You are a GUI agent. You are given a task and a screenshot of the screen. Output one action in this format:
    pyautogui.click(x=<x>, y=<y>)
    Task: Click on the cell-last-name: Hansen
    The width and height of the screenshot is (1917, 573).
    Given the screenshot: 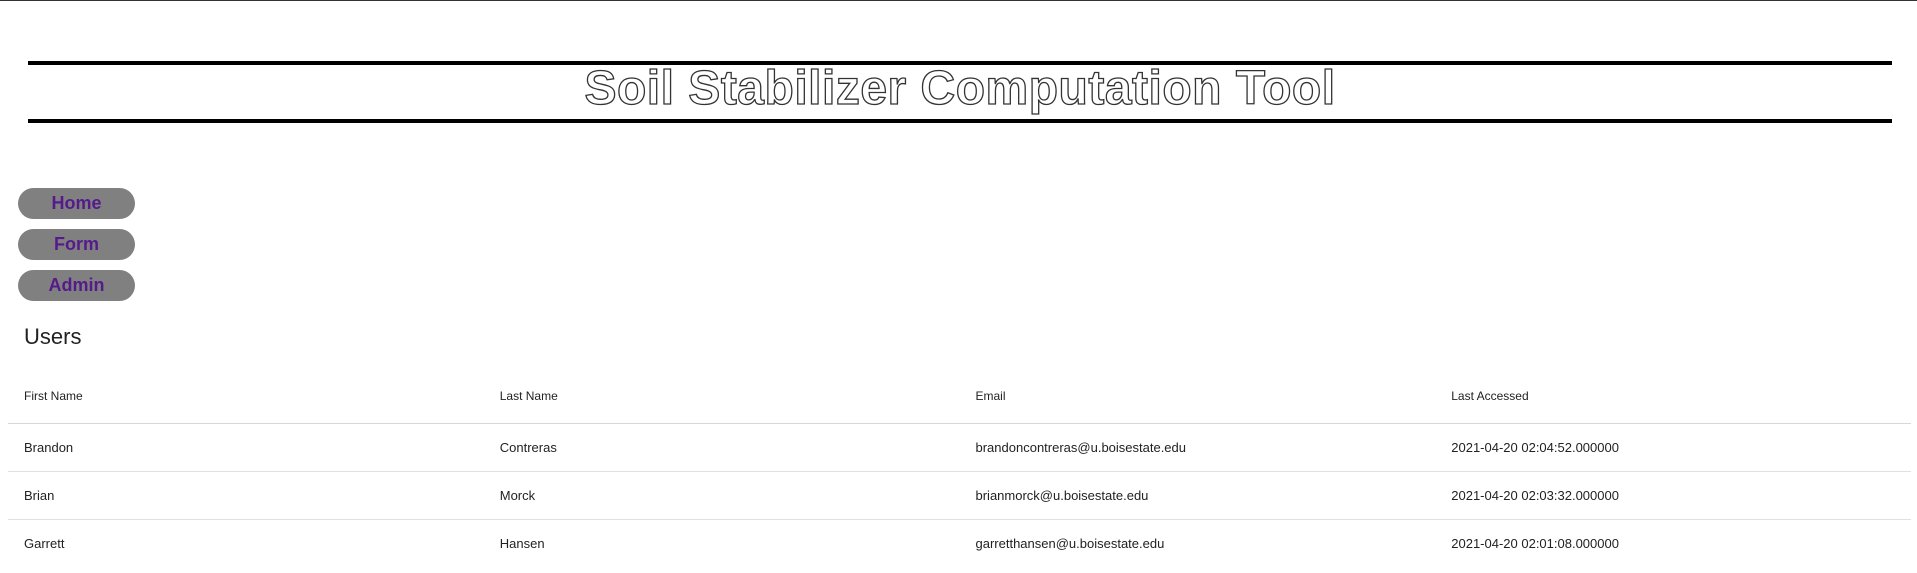 What is the action you would take?
    pyautogui.click(x=522, y=543)
    